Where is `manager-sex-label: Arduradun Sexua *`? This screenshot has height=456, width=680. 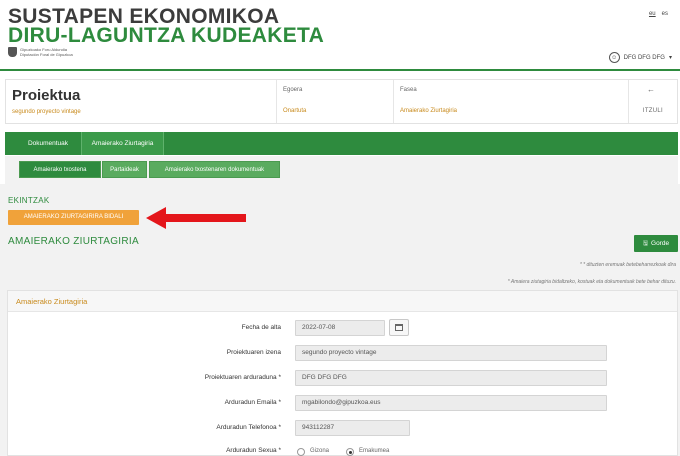
manager-sex-label: Arduradun Sexua * is located at coordinates (253, 450).